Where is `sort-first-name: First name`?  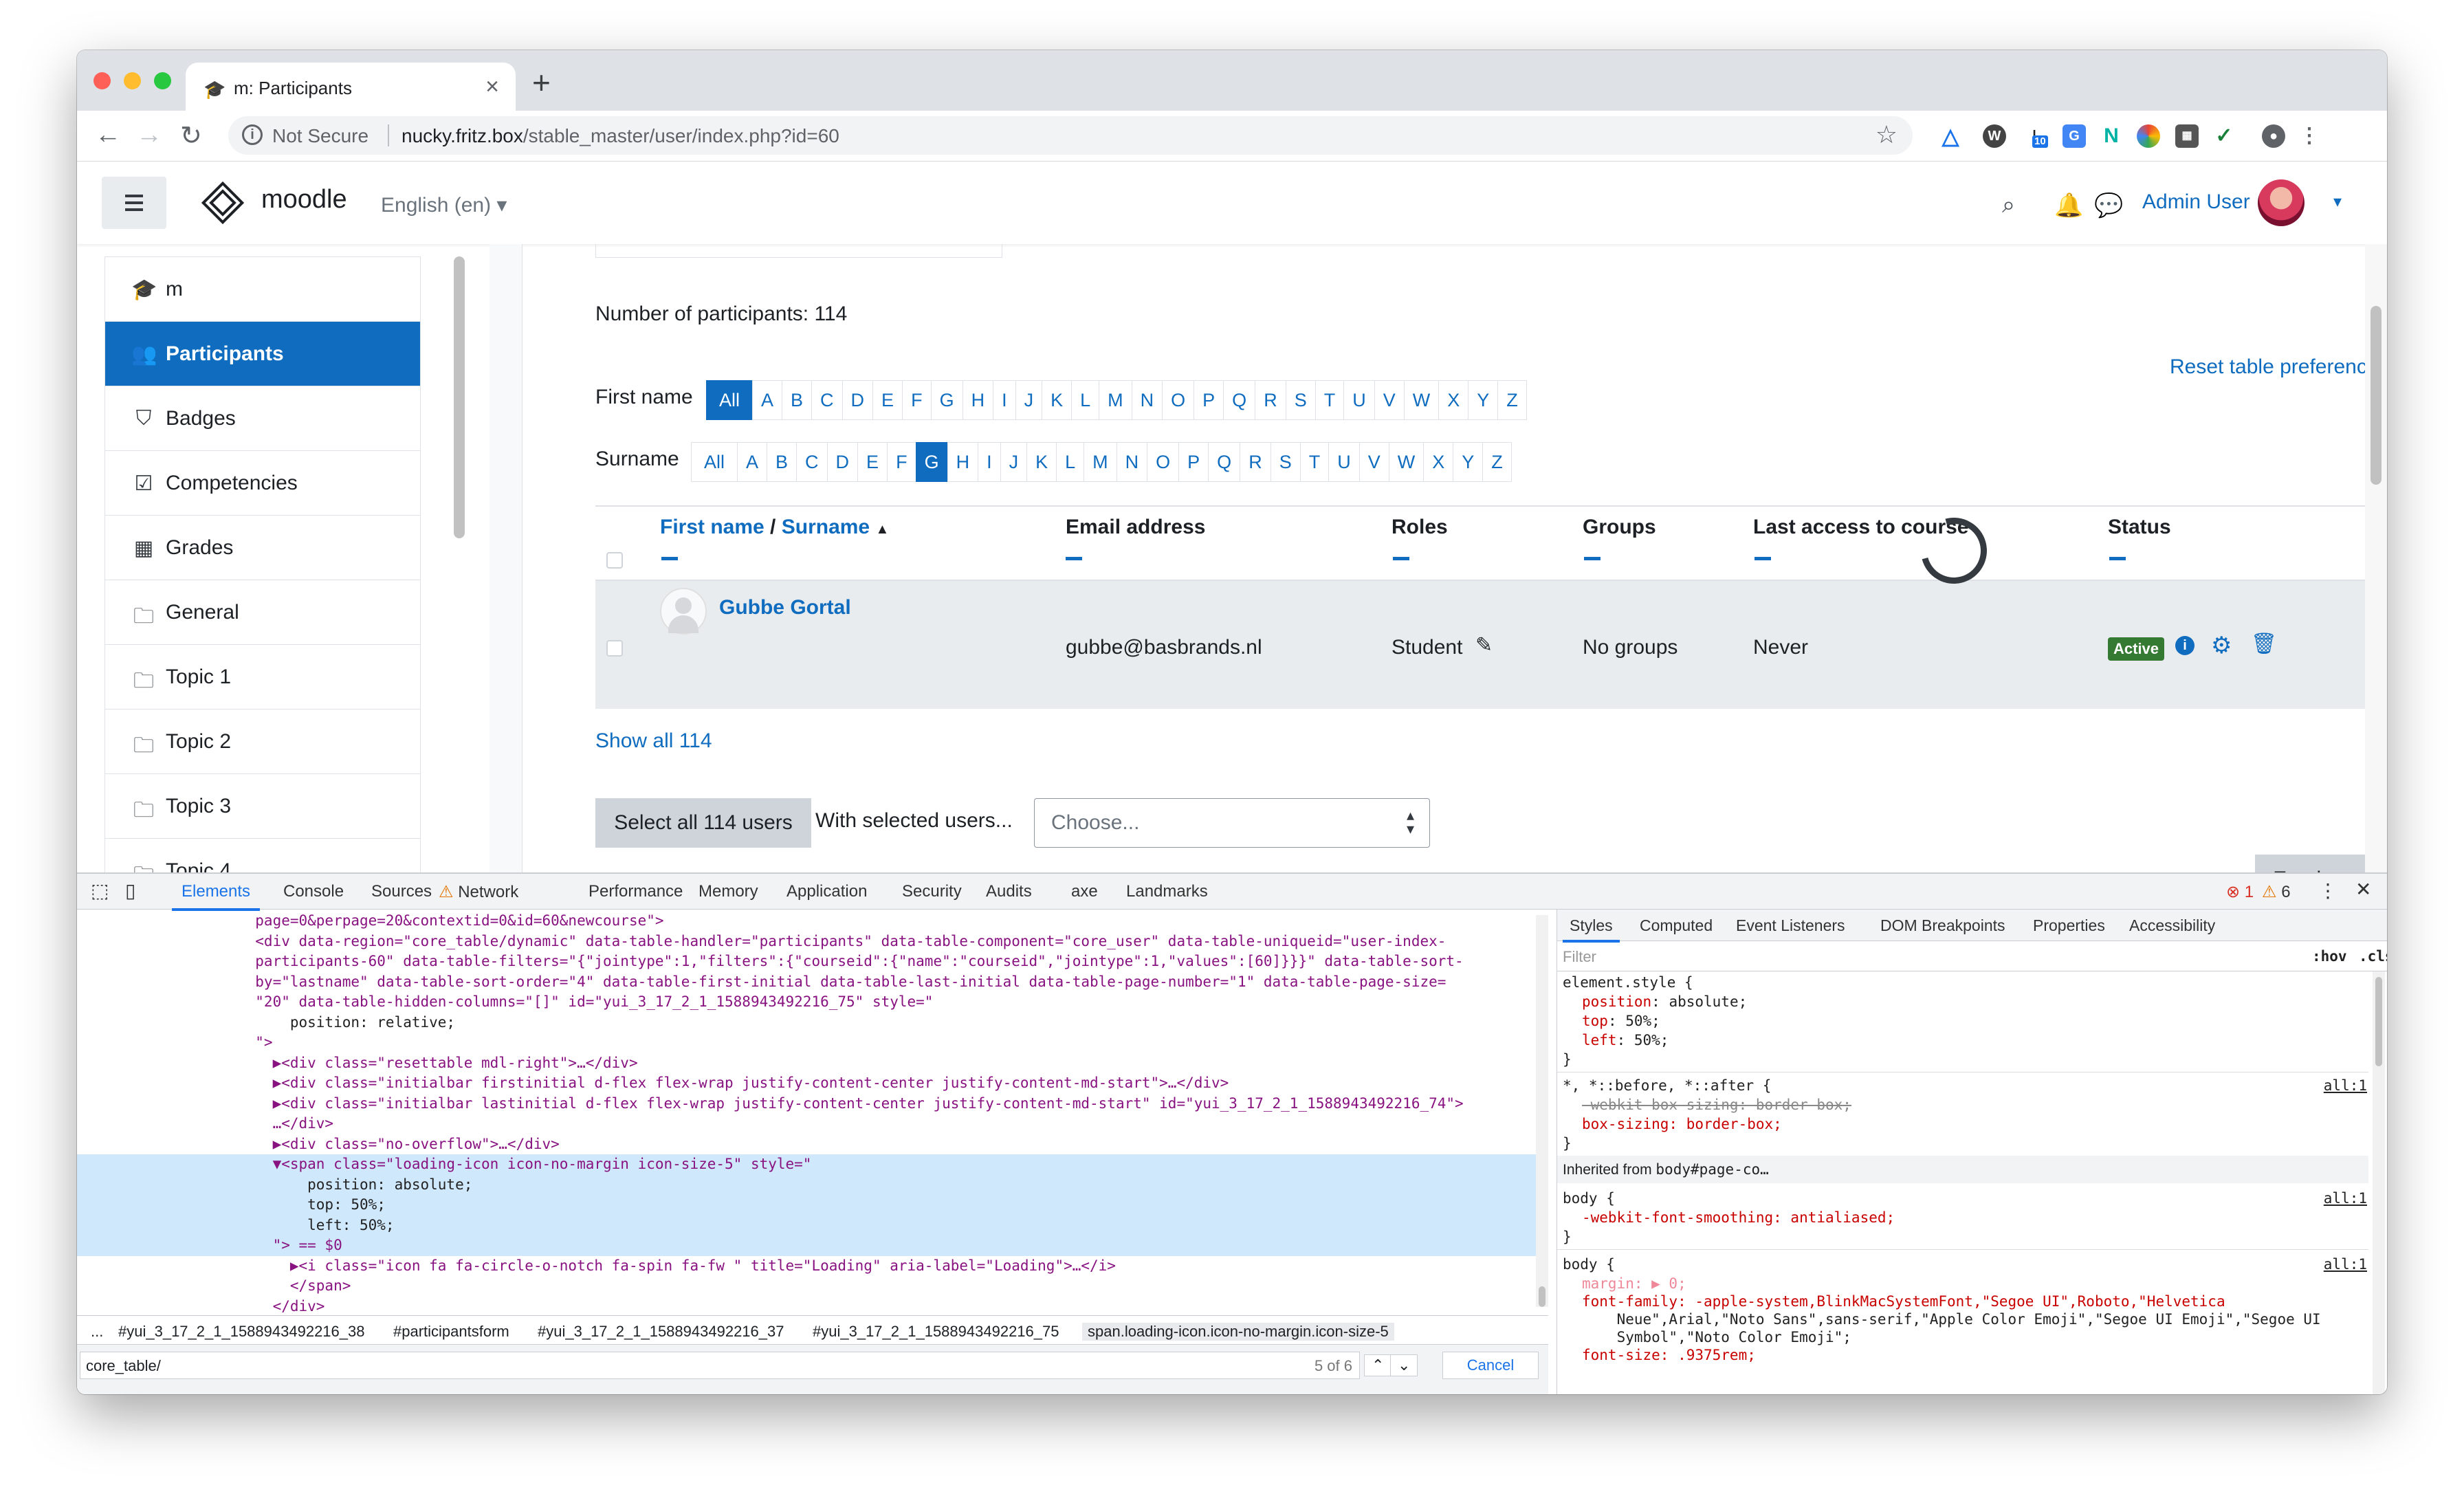
sort-first-name: First name is located at coordinates (712, 527).